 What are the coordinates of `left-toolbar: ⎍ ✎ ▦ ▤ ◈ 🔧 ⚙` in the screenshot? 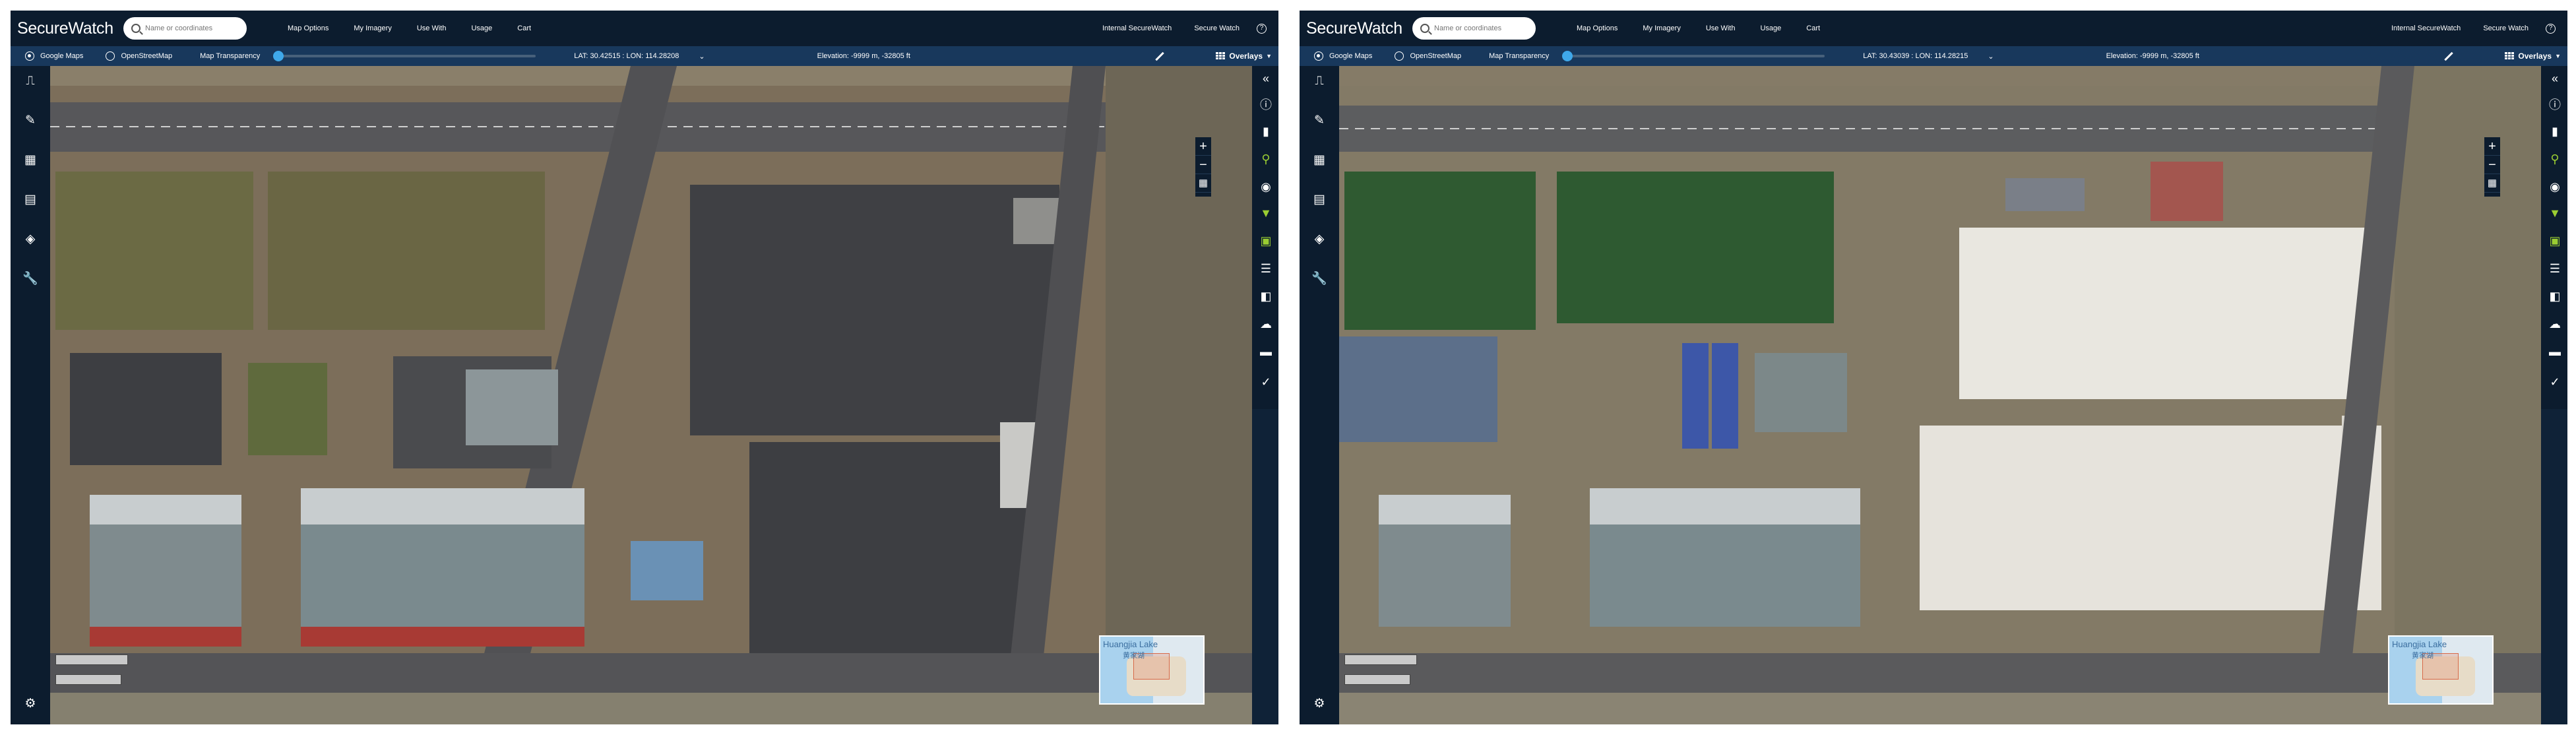 It's located at (31, 395).